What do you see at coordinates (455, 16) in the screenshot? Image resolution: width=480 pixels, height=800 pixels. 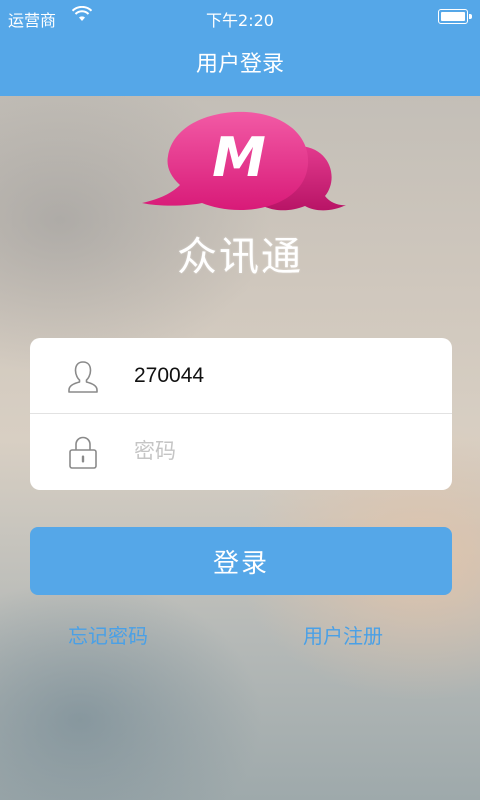 I see `battery-icon` at bounding box center [455, 16].